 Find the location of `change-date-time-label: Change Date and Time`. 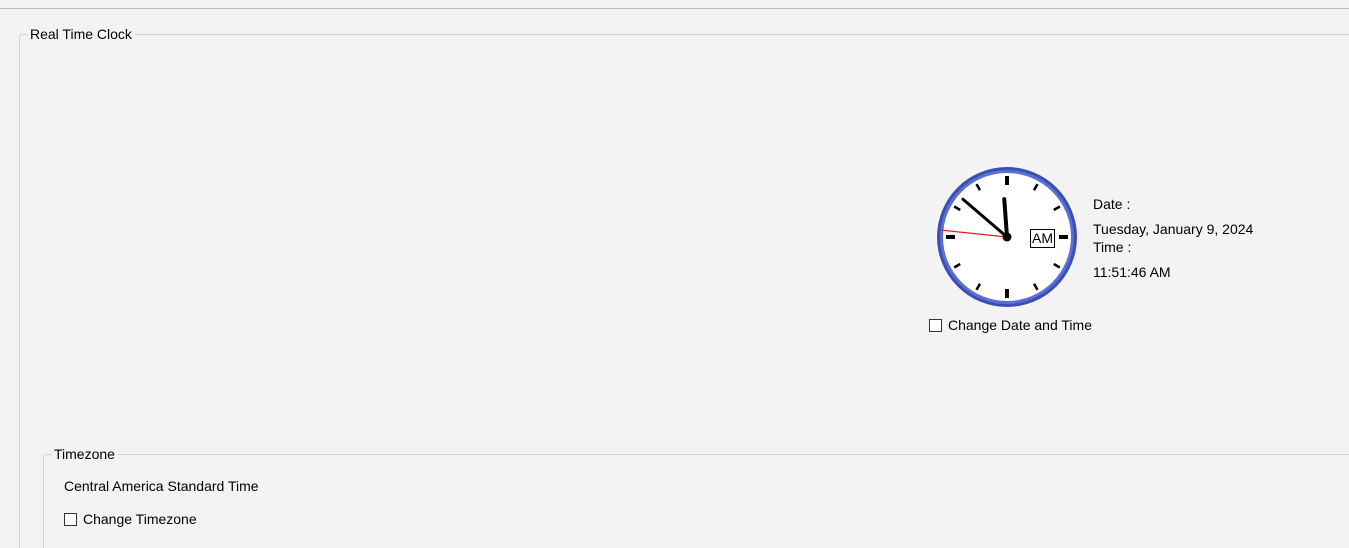

change-date-time-label: Change Date and Time is located at coordinates (1020, 325).